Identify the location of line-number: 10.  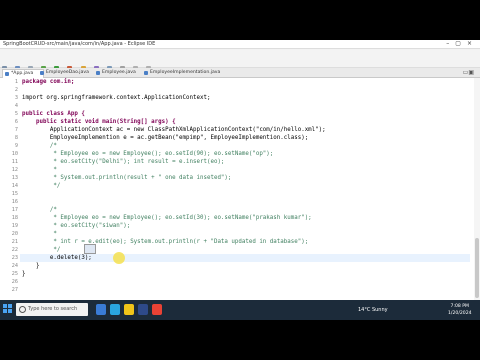
(14, 154).